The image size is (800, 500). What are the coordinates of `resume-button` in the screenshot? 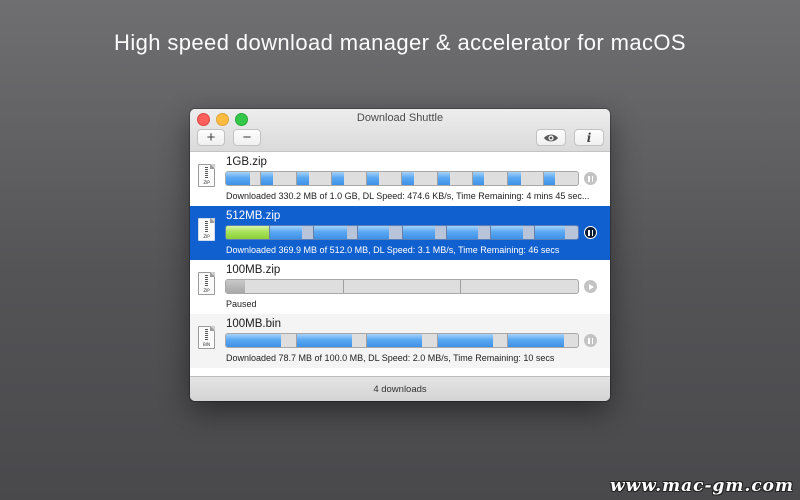 It's located at (590, 286).